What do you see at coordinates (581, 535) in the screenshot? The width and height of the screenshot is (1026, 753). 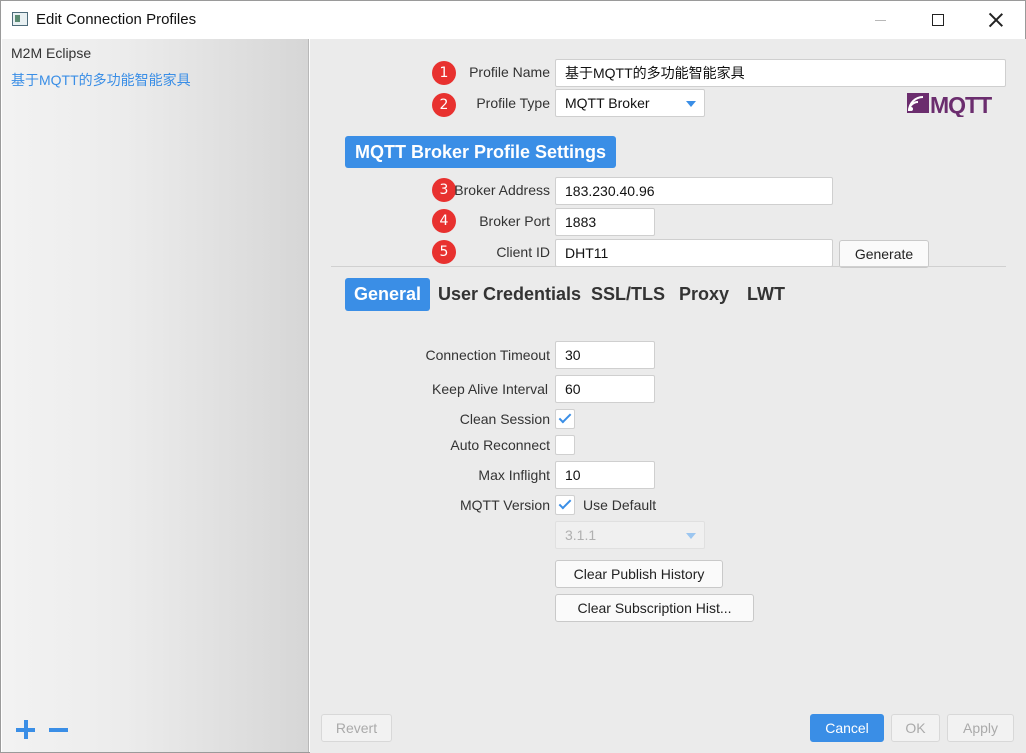 I see `mqtt-version-value: 3.1.1` at bounding box center [581, 535].